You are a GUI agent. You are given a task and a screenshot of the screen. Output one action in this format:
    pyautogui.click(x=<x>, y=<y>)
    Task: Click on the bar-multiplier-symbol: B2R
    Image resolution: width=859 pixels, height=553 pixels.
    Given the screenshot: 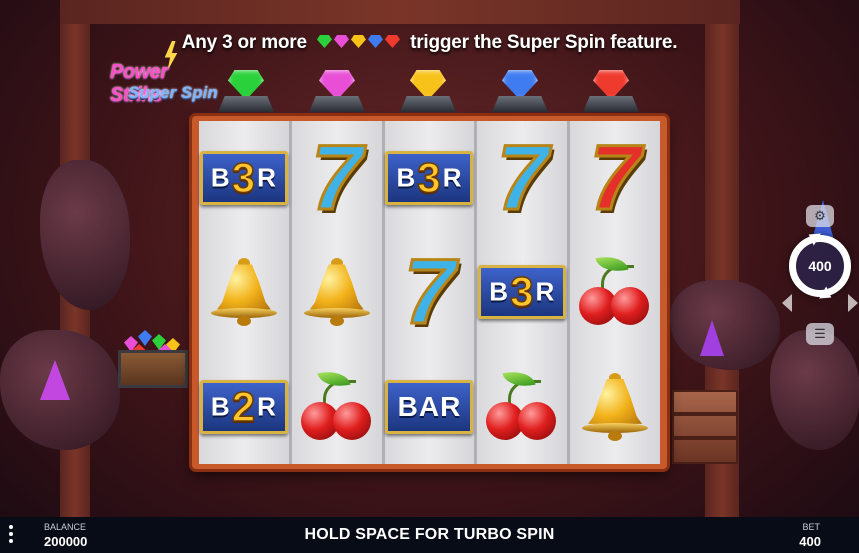 What is the action you would take?
    pyautogui.click(x=243, y=406)
    